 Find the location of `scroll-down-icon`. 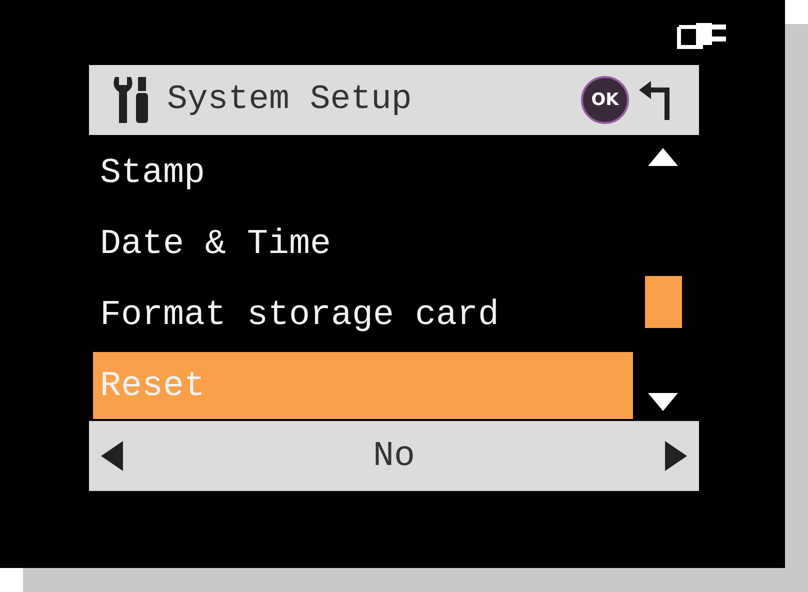

scroll-down-icon is located at coordinates (663, 402).